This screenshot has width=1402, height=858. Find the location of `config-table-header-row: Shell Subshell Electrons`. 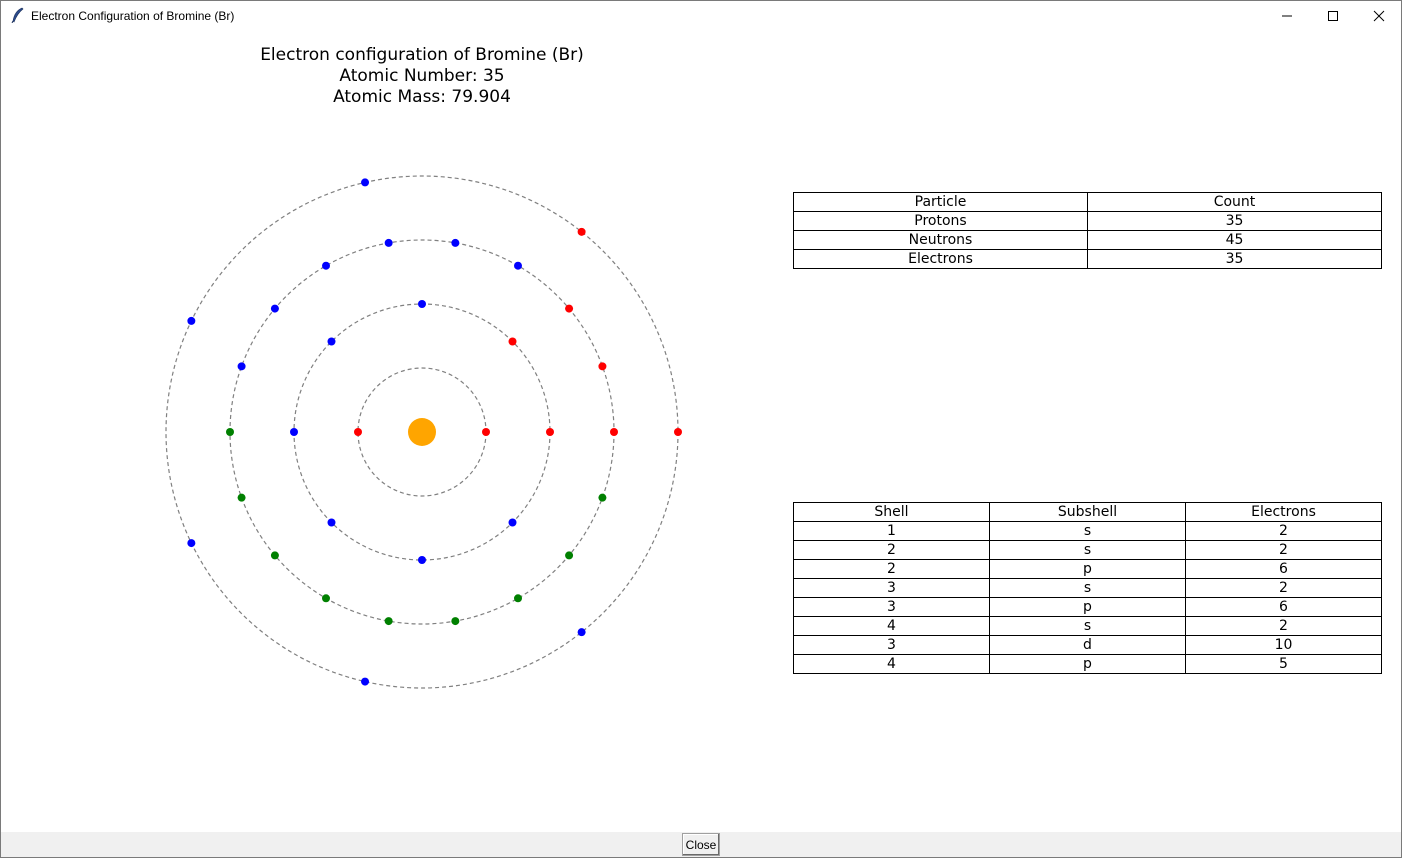

config-table-header-row: Shell Subshell Electrons is located at coordinates (1087, 512).